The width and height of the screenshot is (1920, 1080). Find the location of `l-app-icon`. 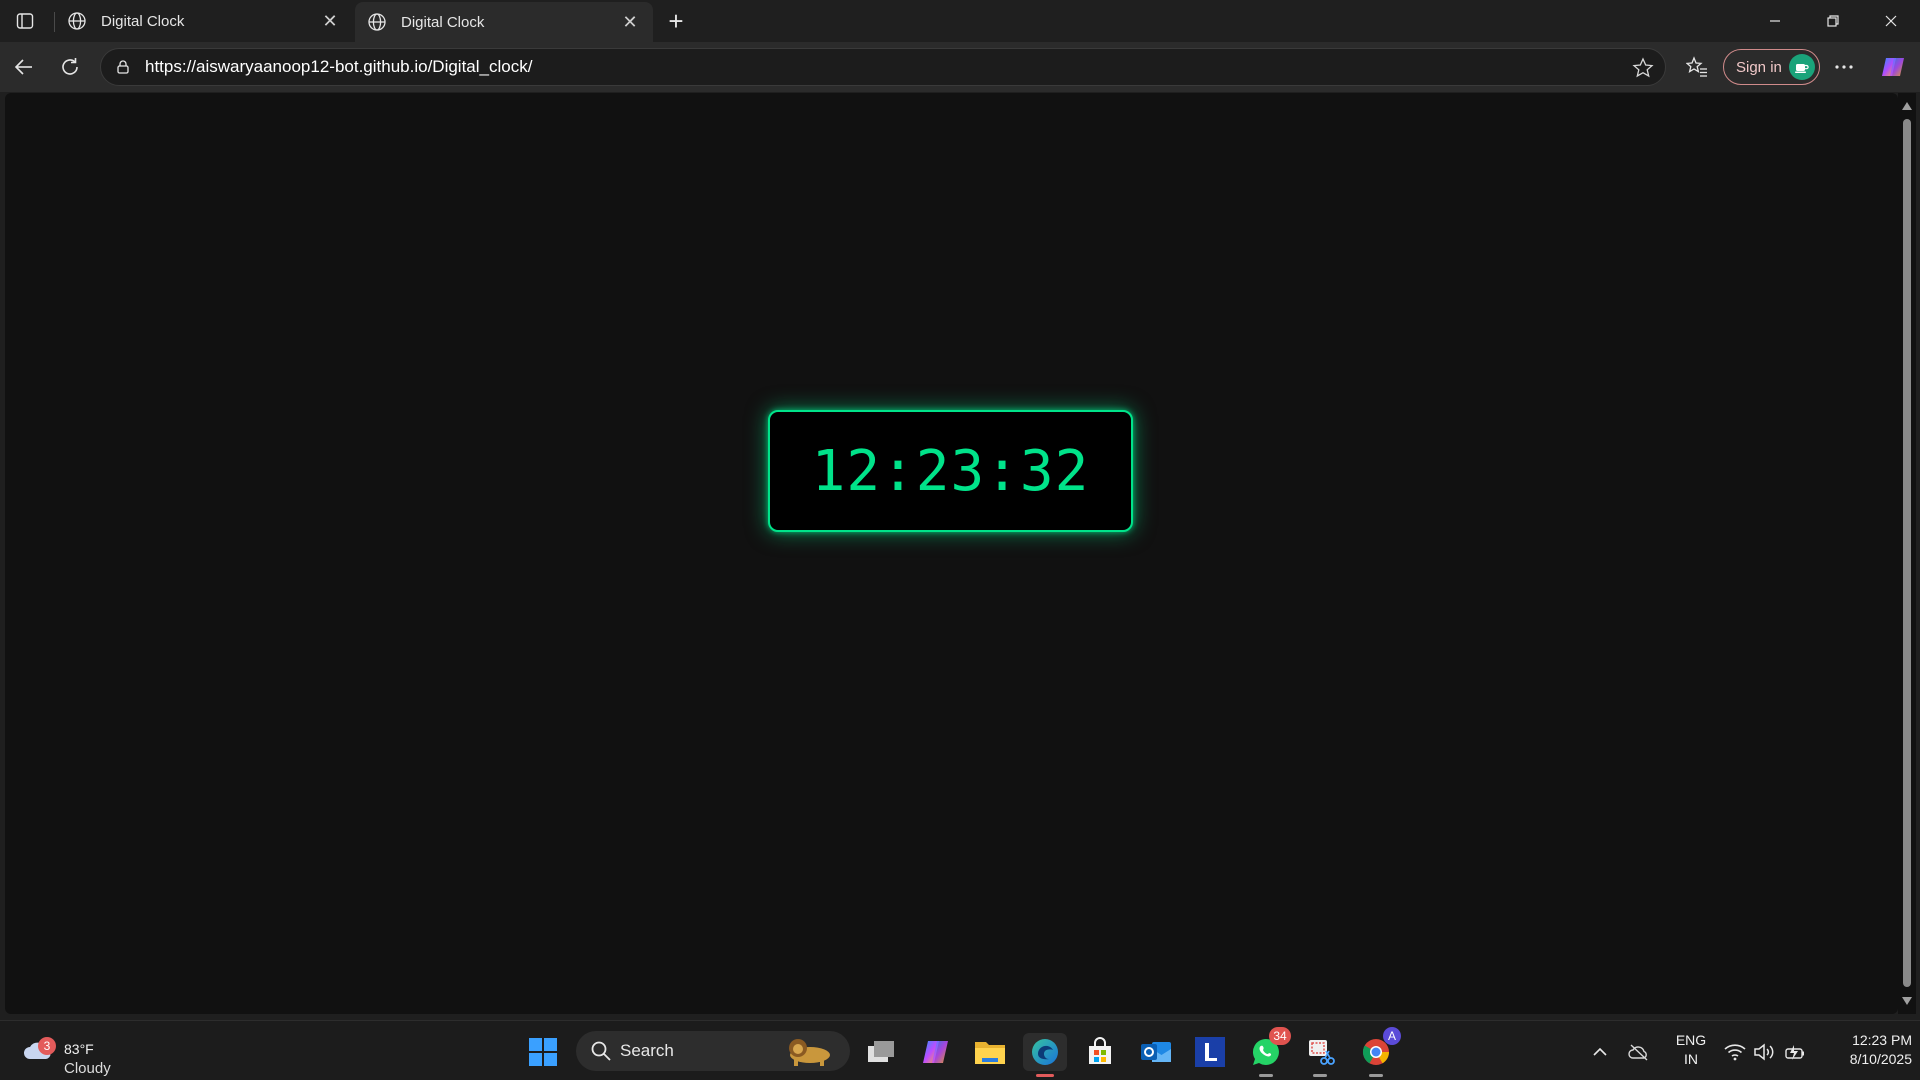

l-app-icon is located at coordinates (1210, 1052).